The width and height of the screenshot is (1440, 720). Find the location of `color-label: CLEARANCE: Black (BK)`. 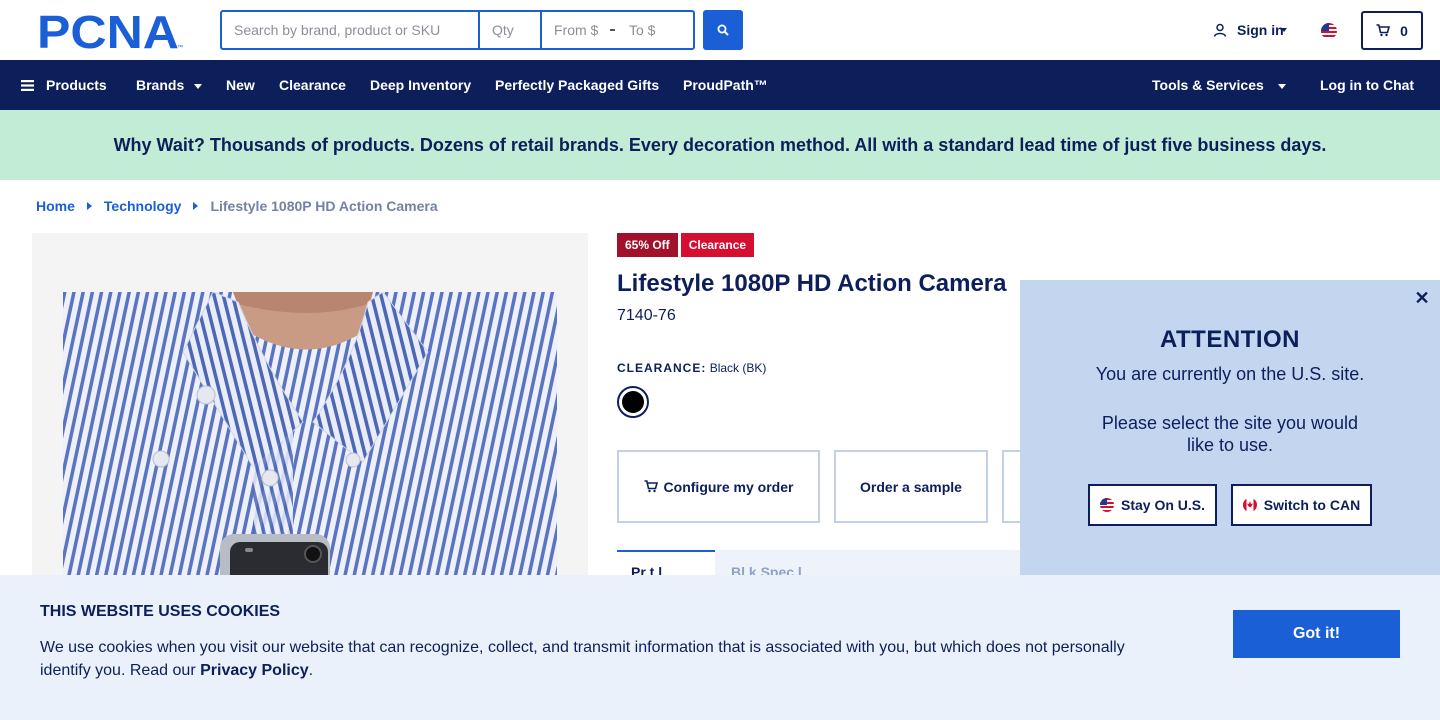

color-label: CLEARANCE: Black (BK) is located at coordinates (691, 368).